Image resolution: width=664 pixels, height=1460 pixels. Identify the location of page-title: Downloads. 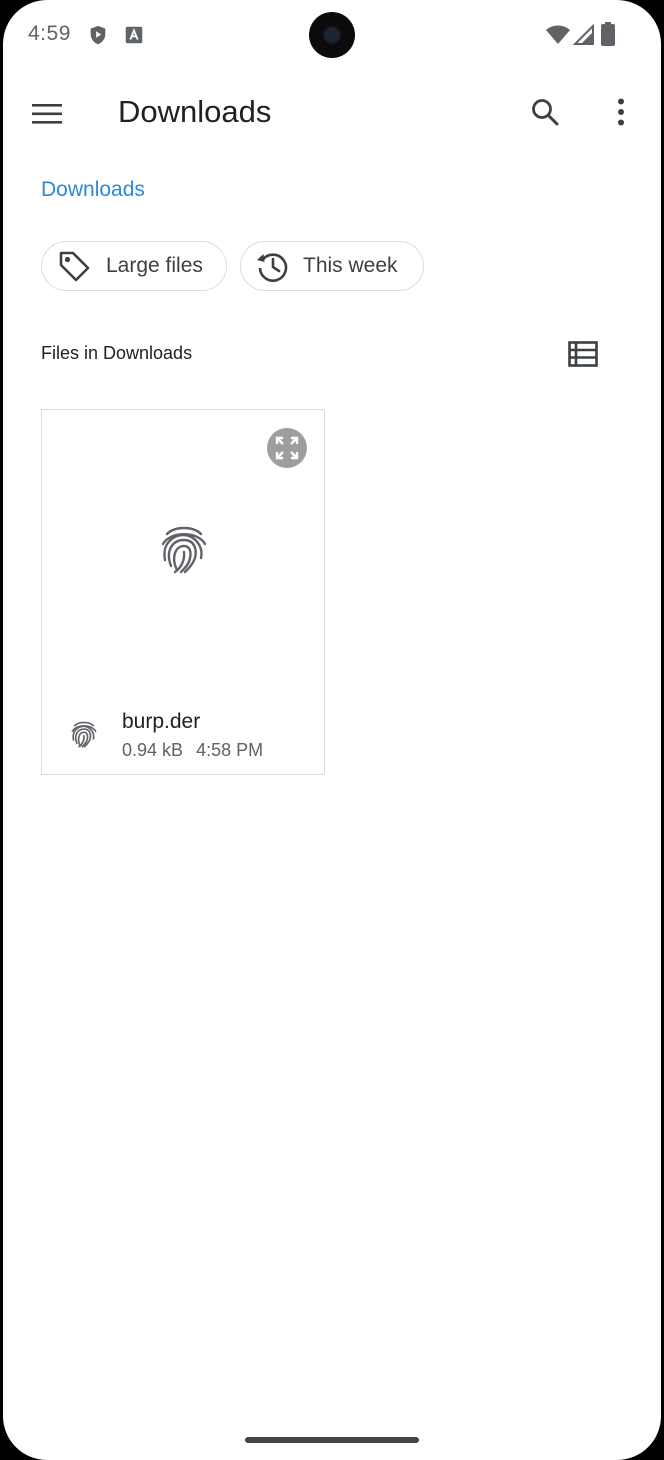
(195, 111).